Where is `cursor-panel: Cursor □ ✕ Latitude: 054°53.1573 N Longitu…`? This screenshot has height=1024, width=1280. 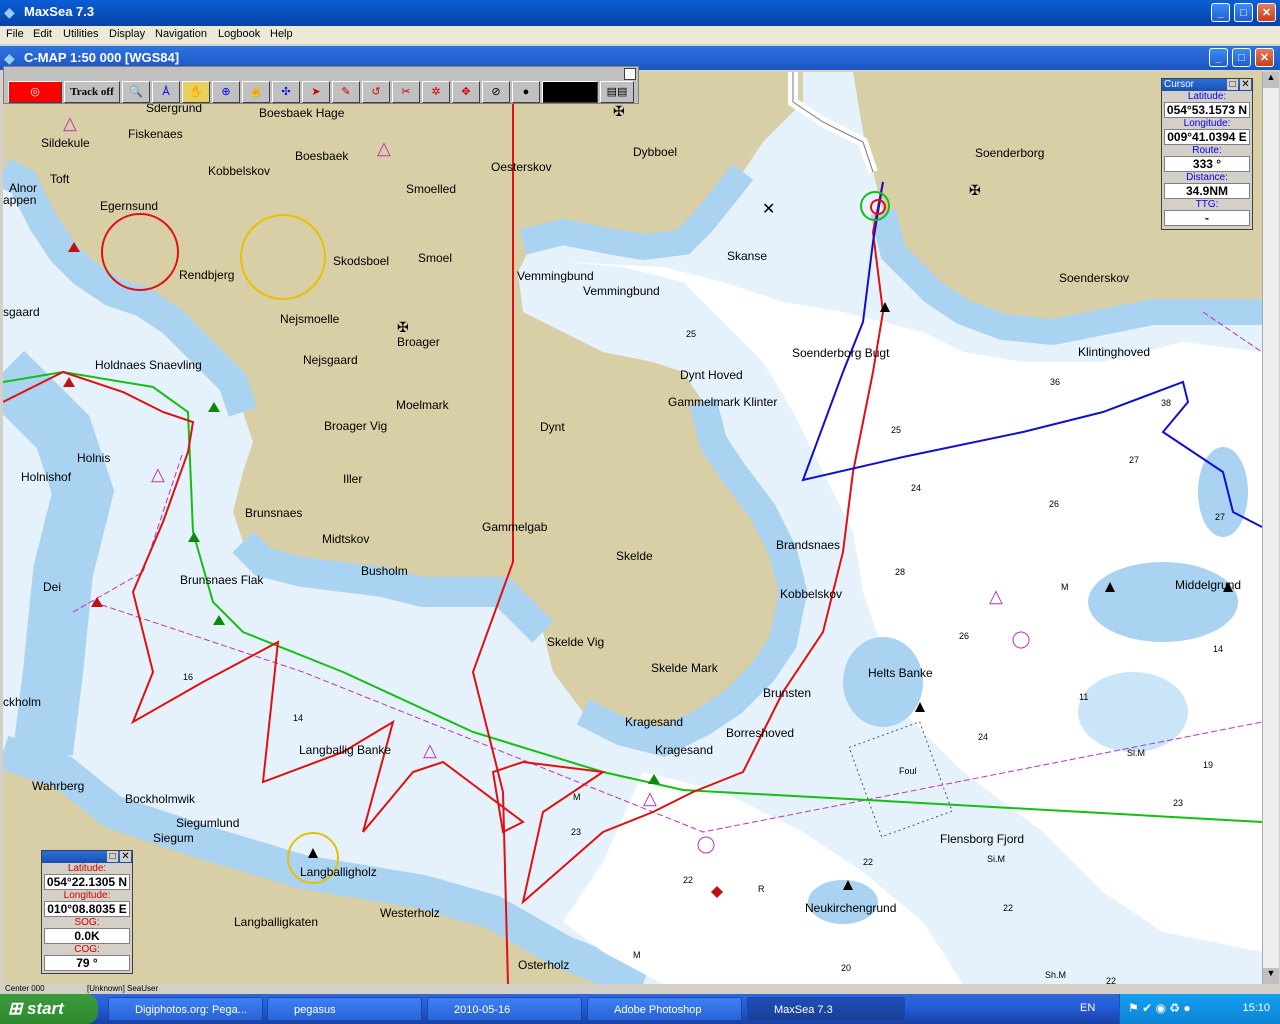
cursor-panel: Cursor □ ✕ Latitude: 054°53.1573 N Longitu… is located at coordinates (1207, 154).